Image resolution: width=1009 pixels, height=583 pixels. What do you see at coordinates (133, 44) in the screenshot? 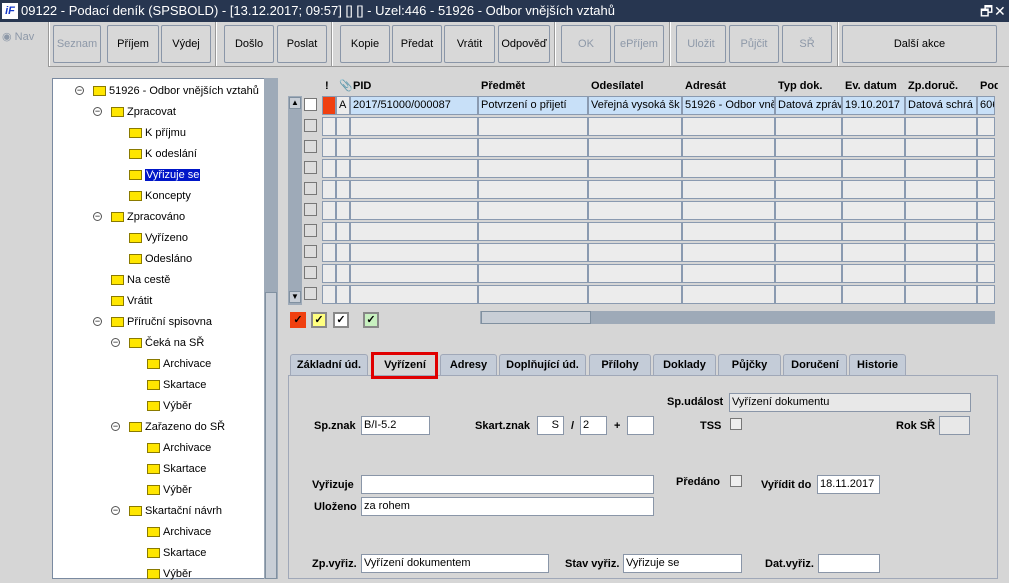
I see `toolbar-button-příjem: Příjem` at bounding box center [133, 44].